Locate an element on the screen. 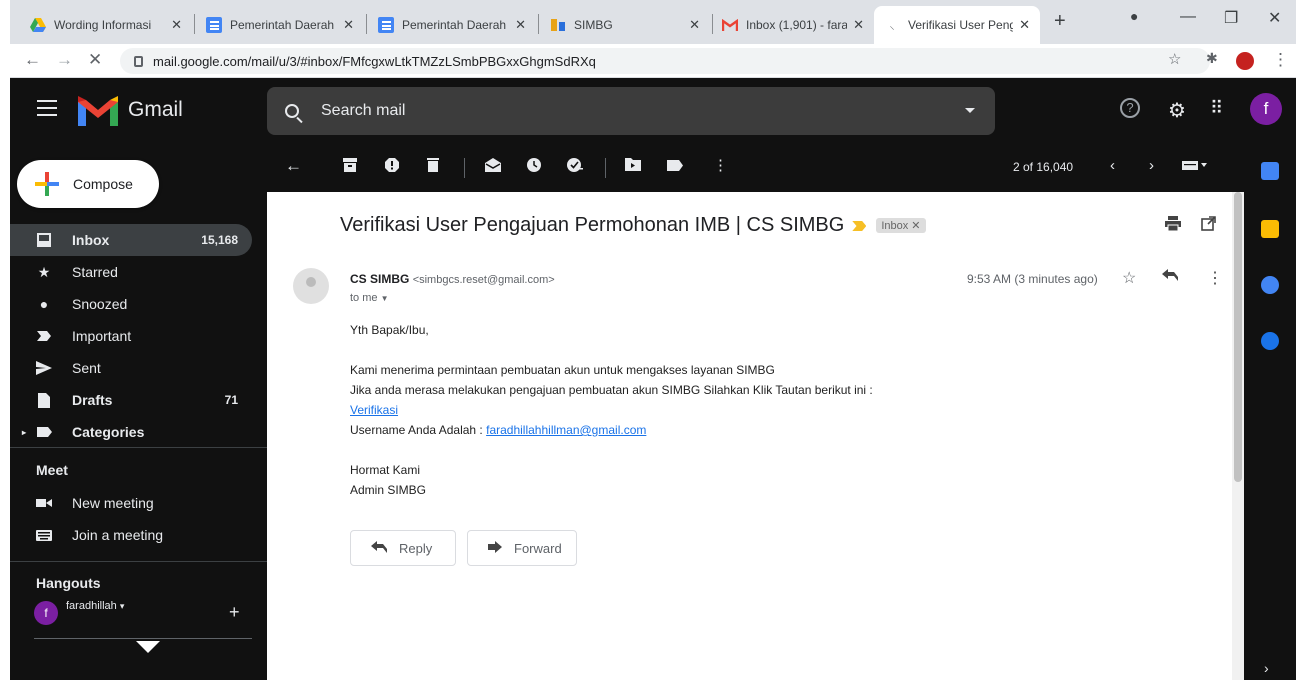  username-email-link: faradhillahhillman@gmail.com is located at coordinates (566, 430).